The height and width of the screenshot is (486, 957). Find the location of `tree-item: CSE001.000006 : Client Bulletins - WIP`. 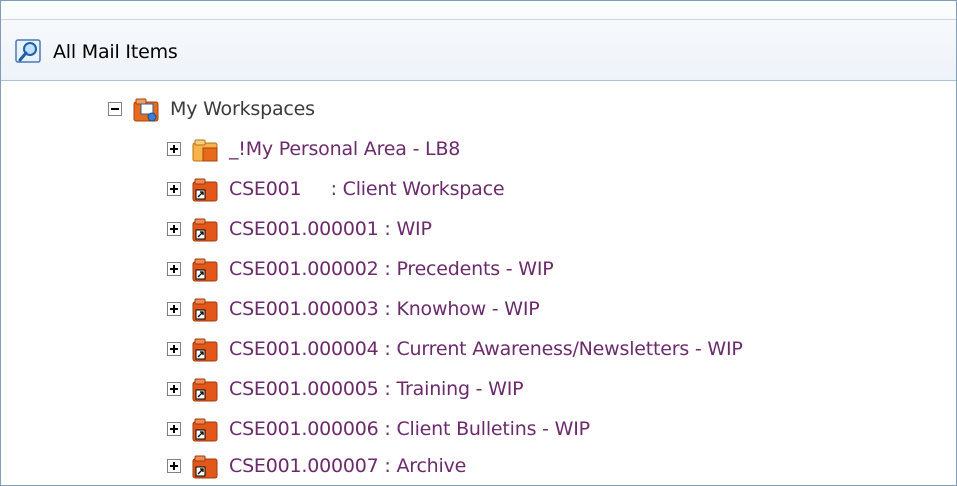

tree-item: CSE001.000006 : Client Bulletins - WIP is located at coordinates (378, 429).